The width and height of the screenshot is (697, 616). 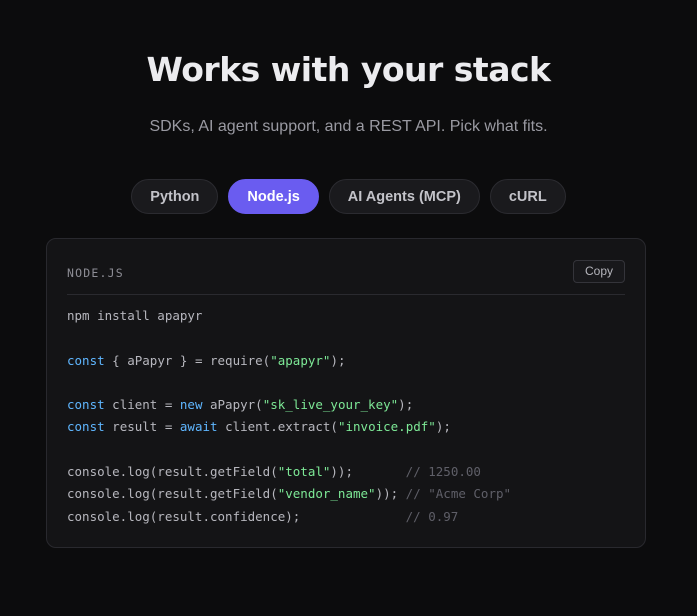 I want to click on code-line: const { aPapyr } = require("apapyr");, so click(x=346, y=361).